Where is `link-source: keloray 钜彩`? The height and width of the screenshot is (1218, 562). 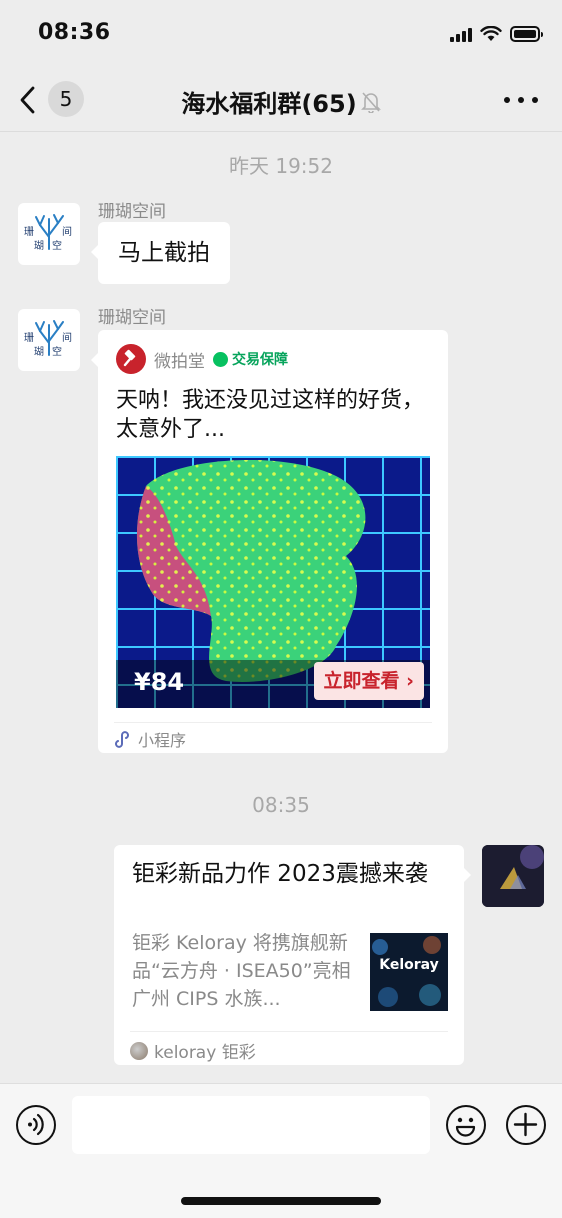 link-source: keloray 钜彩 is located at coordinates (289, 1047).